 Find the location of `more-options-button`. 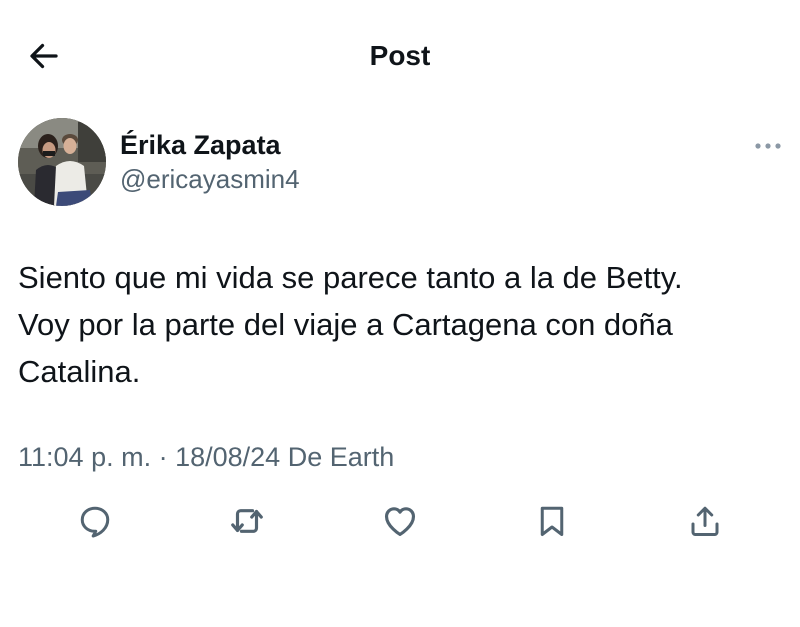

more-options-button is located at coordinates (768, 146).